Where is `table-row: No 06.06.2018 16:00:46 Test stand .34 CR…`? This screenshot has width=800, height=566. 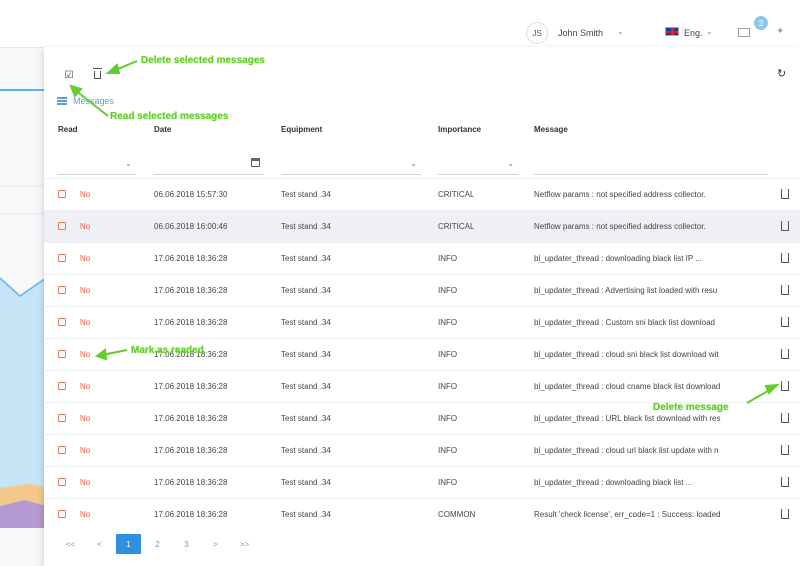 table-row: No 06.06.2018 16:00:46 Test stand .34 CR… is located at coordinates (422, 226).